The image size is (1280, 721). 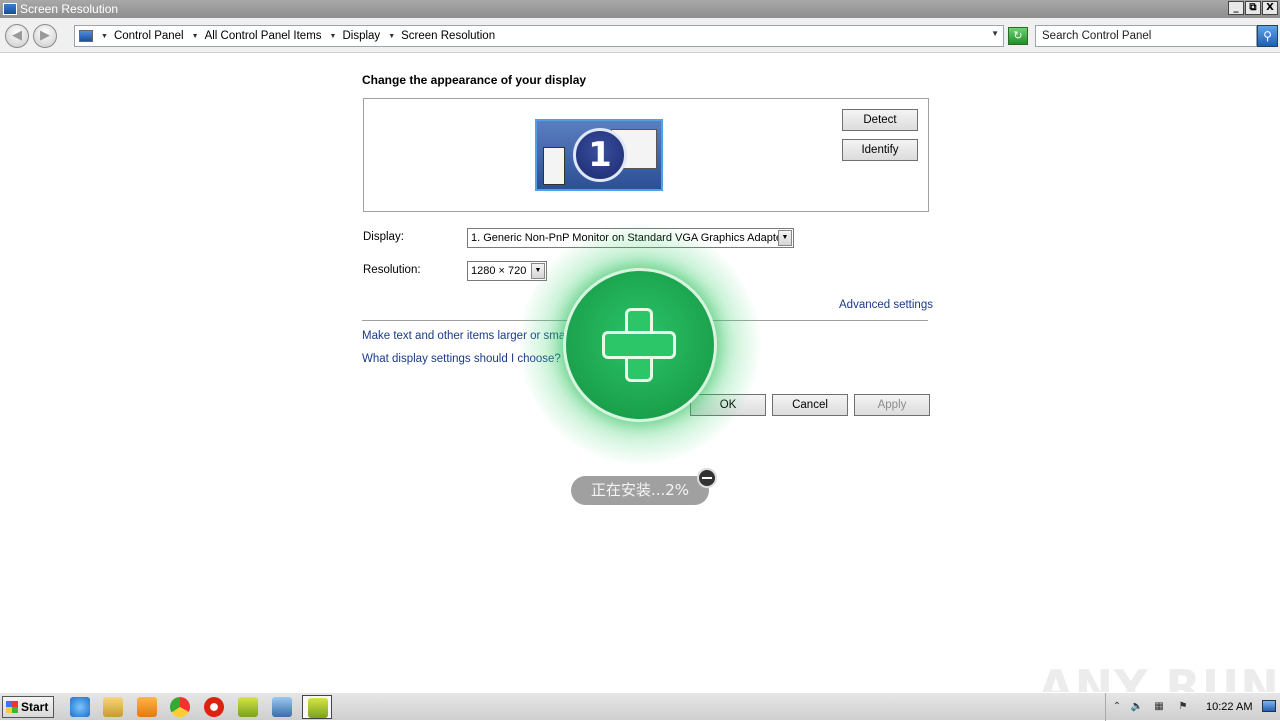 I want to click on search-button: ⚲, so click(x=1267, y=36).